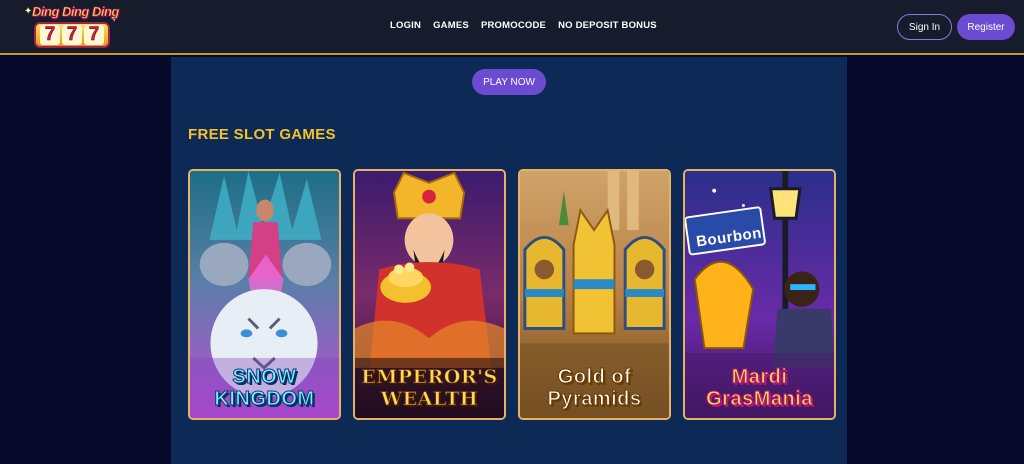 The width and height of the screenshot is (1024, 464). Describe the element at coordinates (594, 399) in the screenshot. I see `game-title-line2: Pyramids` at that location.